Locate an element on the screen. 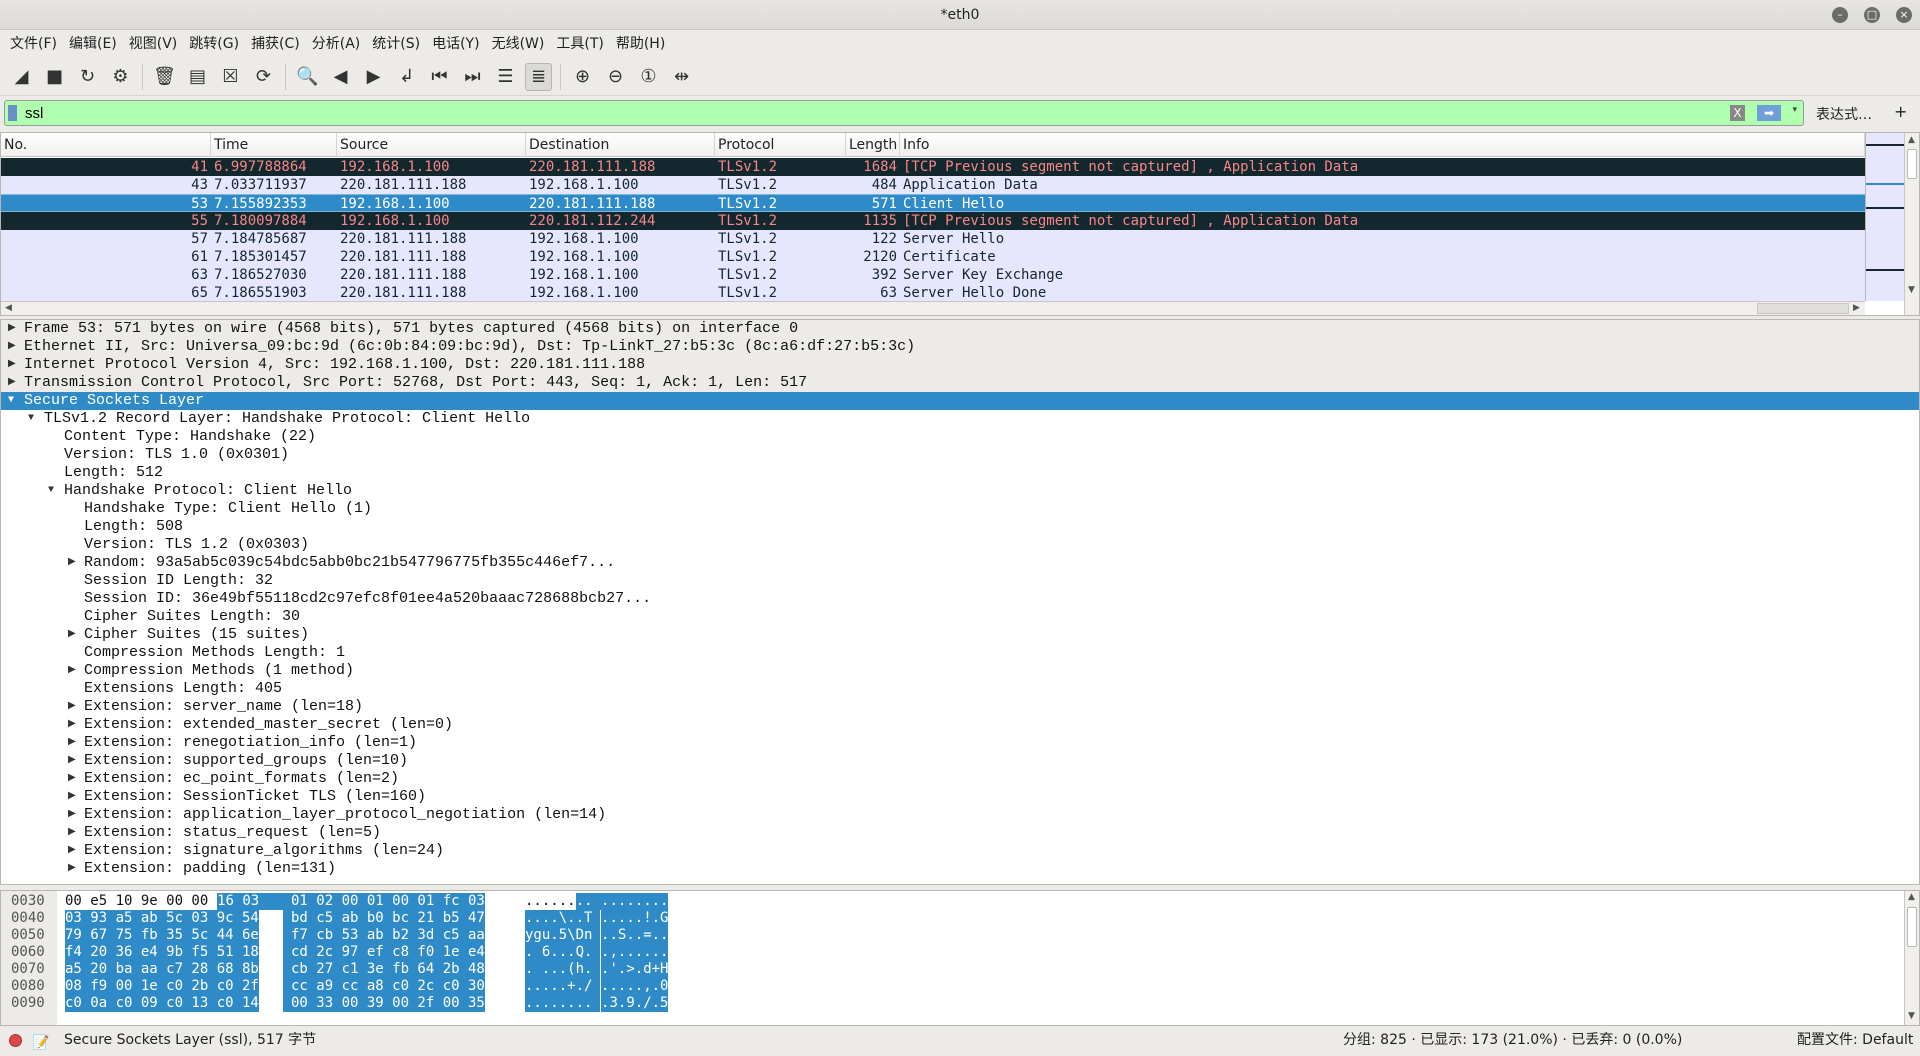  hex-bytes-selected: cb 27 c1 3e fb 64 2b 48 is located at coordinates (384, 969).